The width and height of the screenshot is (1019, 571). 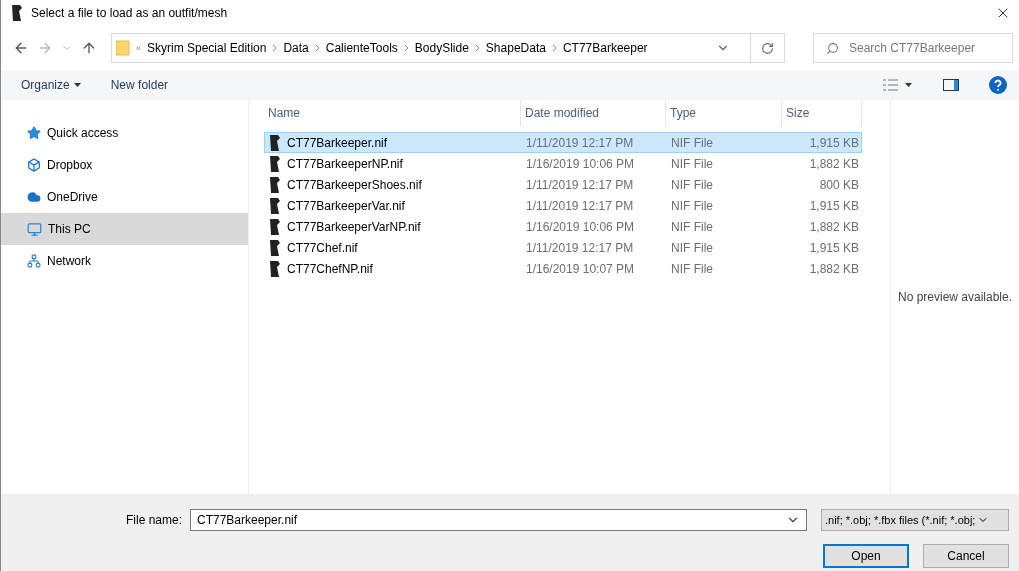 What do you see at coordinates (34, 133) in the screenshot?
I see `star-icon` at bounding box center [34, 133].